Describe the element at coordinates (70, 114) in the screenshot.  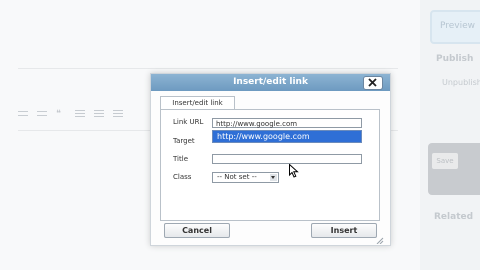
I see `editor-toolbar: ❝` at that location.